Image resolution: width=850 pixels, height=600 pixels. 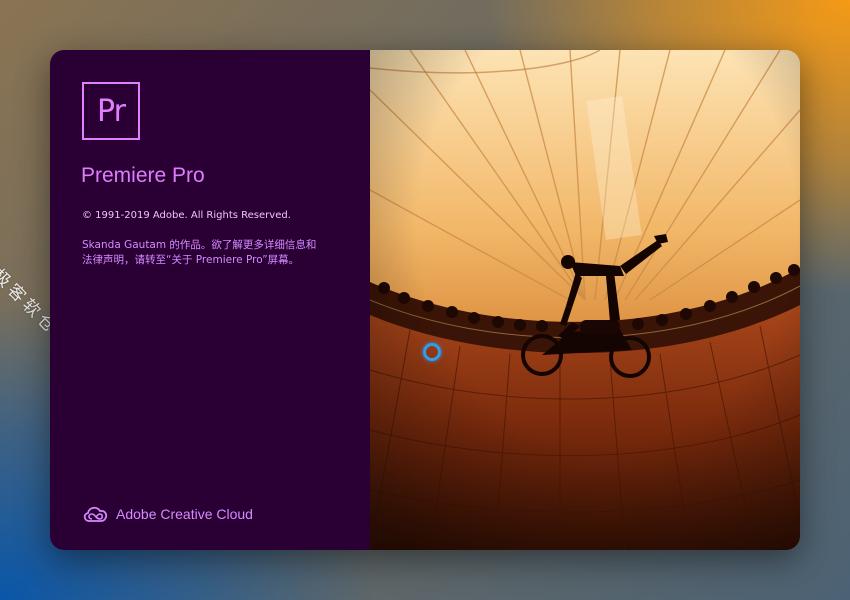 I want to click on creative-cloud-label: Adobe Creative Cloud, so click(x=184, y=514).